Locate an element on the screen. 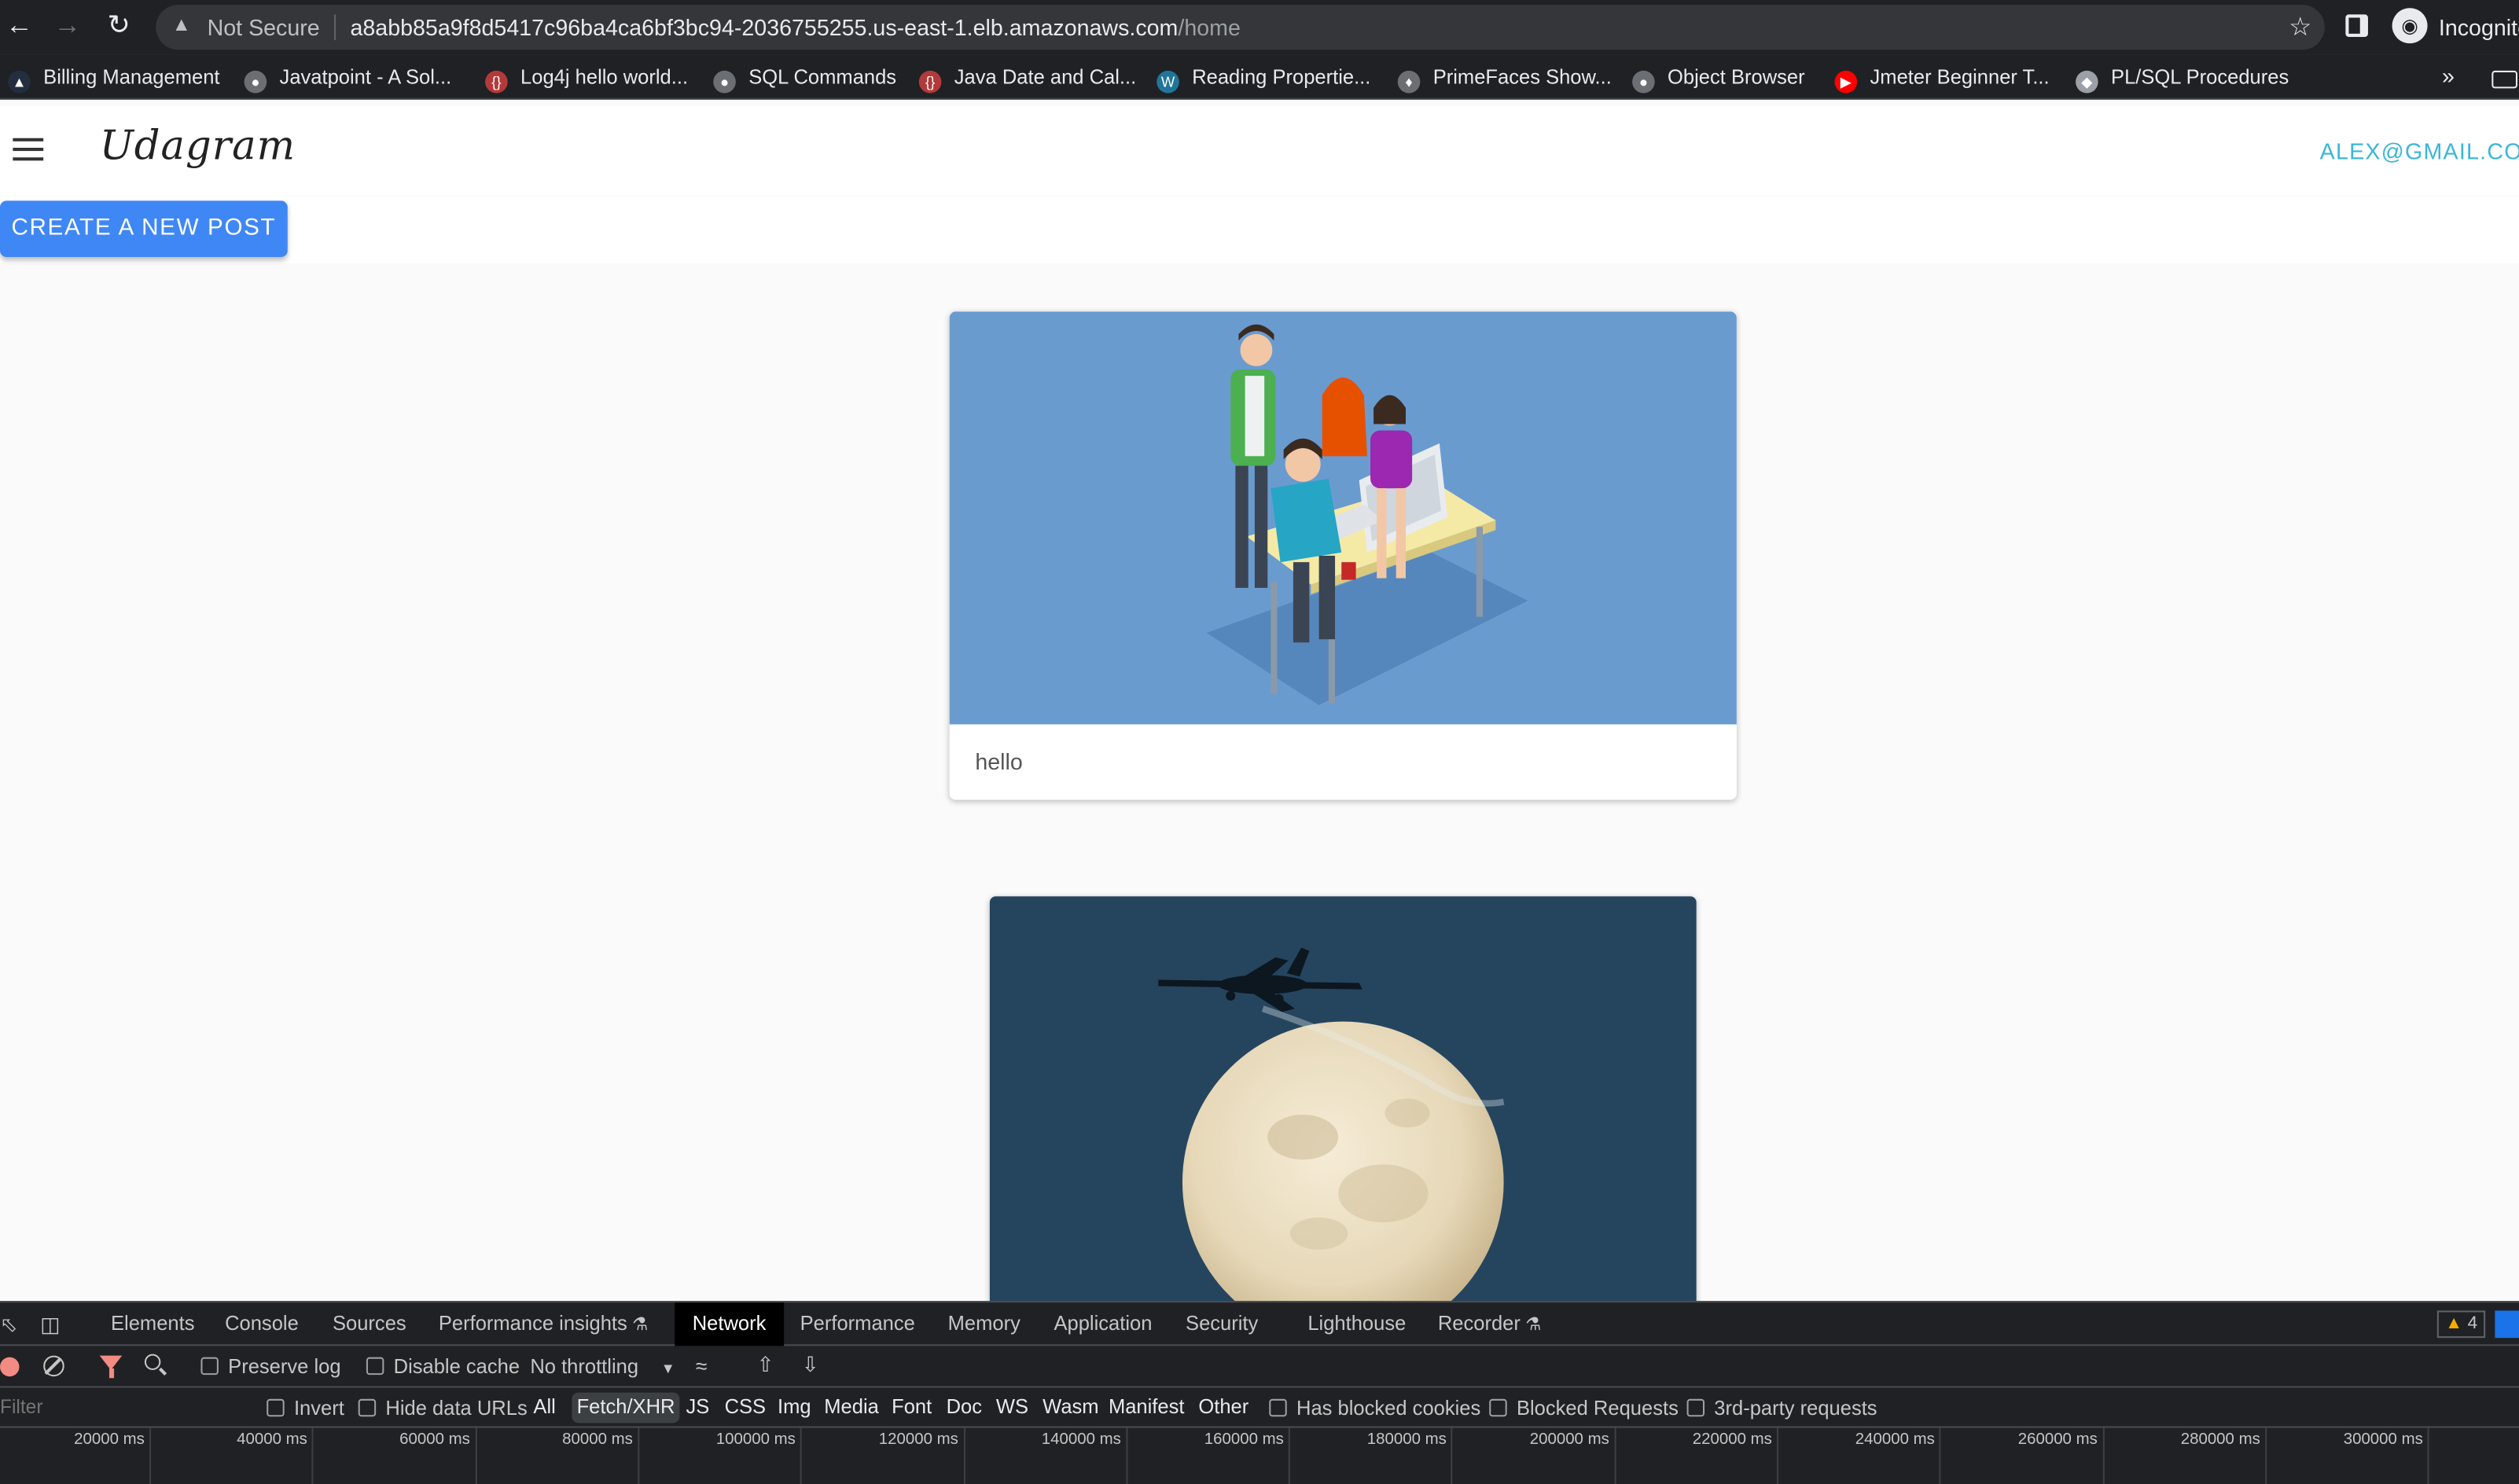 The height and width of the screenshot is (1484, 2519). type-filter-ws: WS is located at coordinates (1012, 1408).